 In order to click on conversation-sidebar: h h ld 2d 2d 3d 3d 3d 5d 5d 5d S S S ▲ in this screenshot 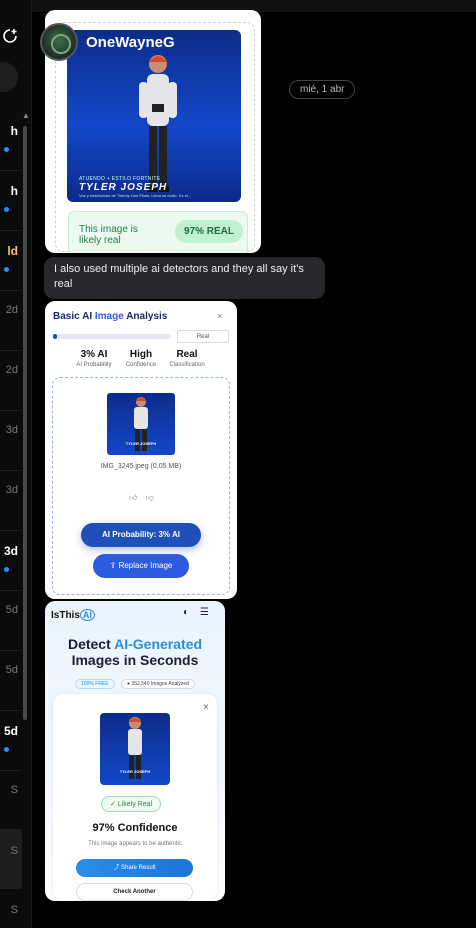, I will do `click(16, 464)`.